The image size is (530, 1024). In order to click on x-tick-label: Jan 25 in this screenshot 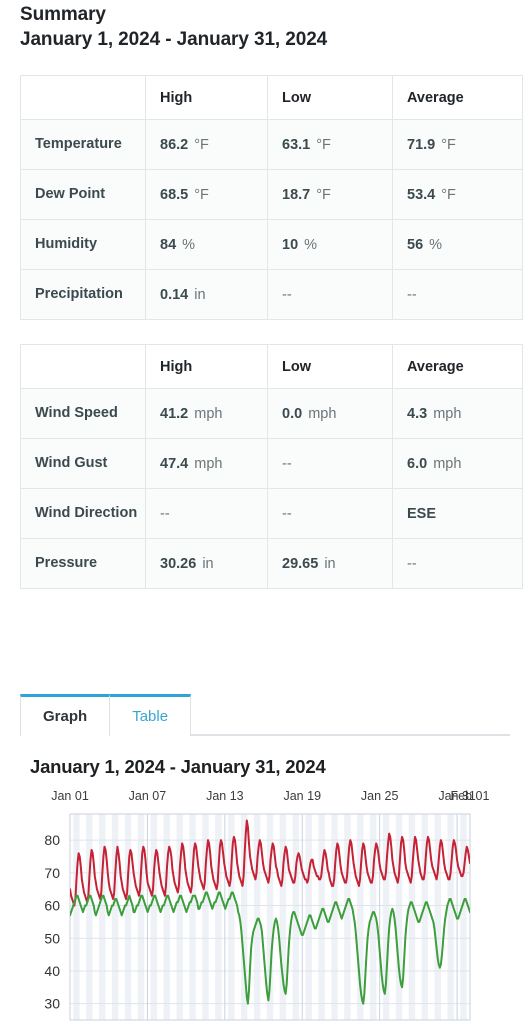, I will do `click(380, 796)`.